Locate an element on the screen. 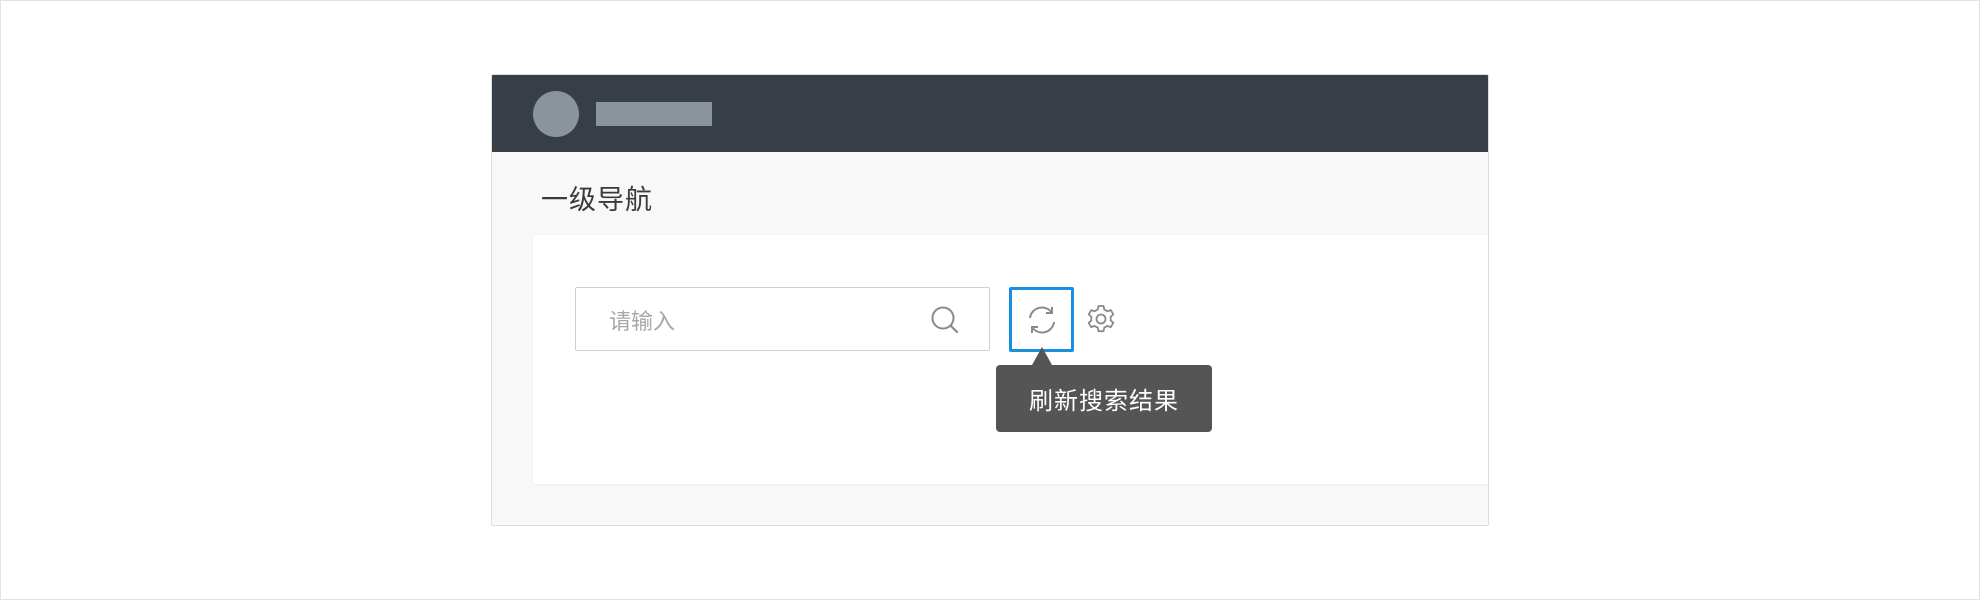 This screenshot has width=1980, height=600. refresh-button is located at coordinates (1041, 319).